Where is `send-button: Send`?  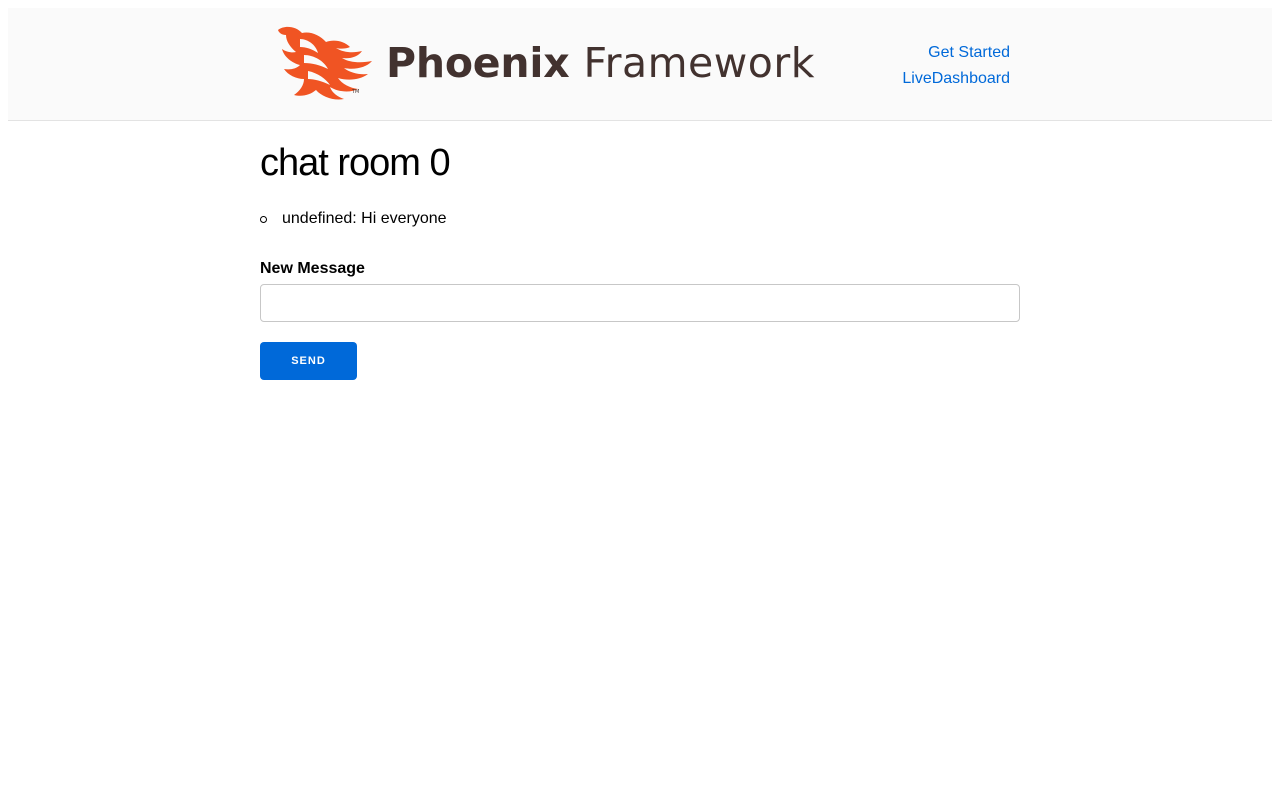 send-button: Send is located at coordinates (308, 361).